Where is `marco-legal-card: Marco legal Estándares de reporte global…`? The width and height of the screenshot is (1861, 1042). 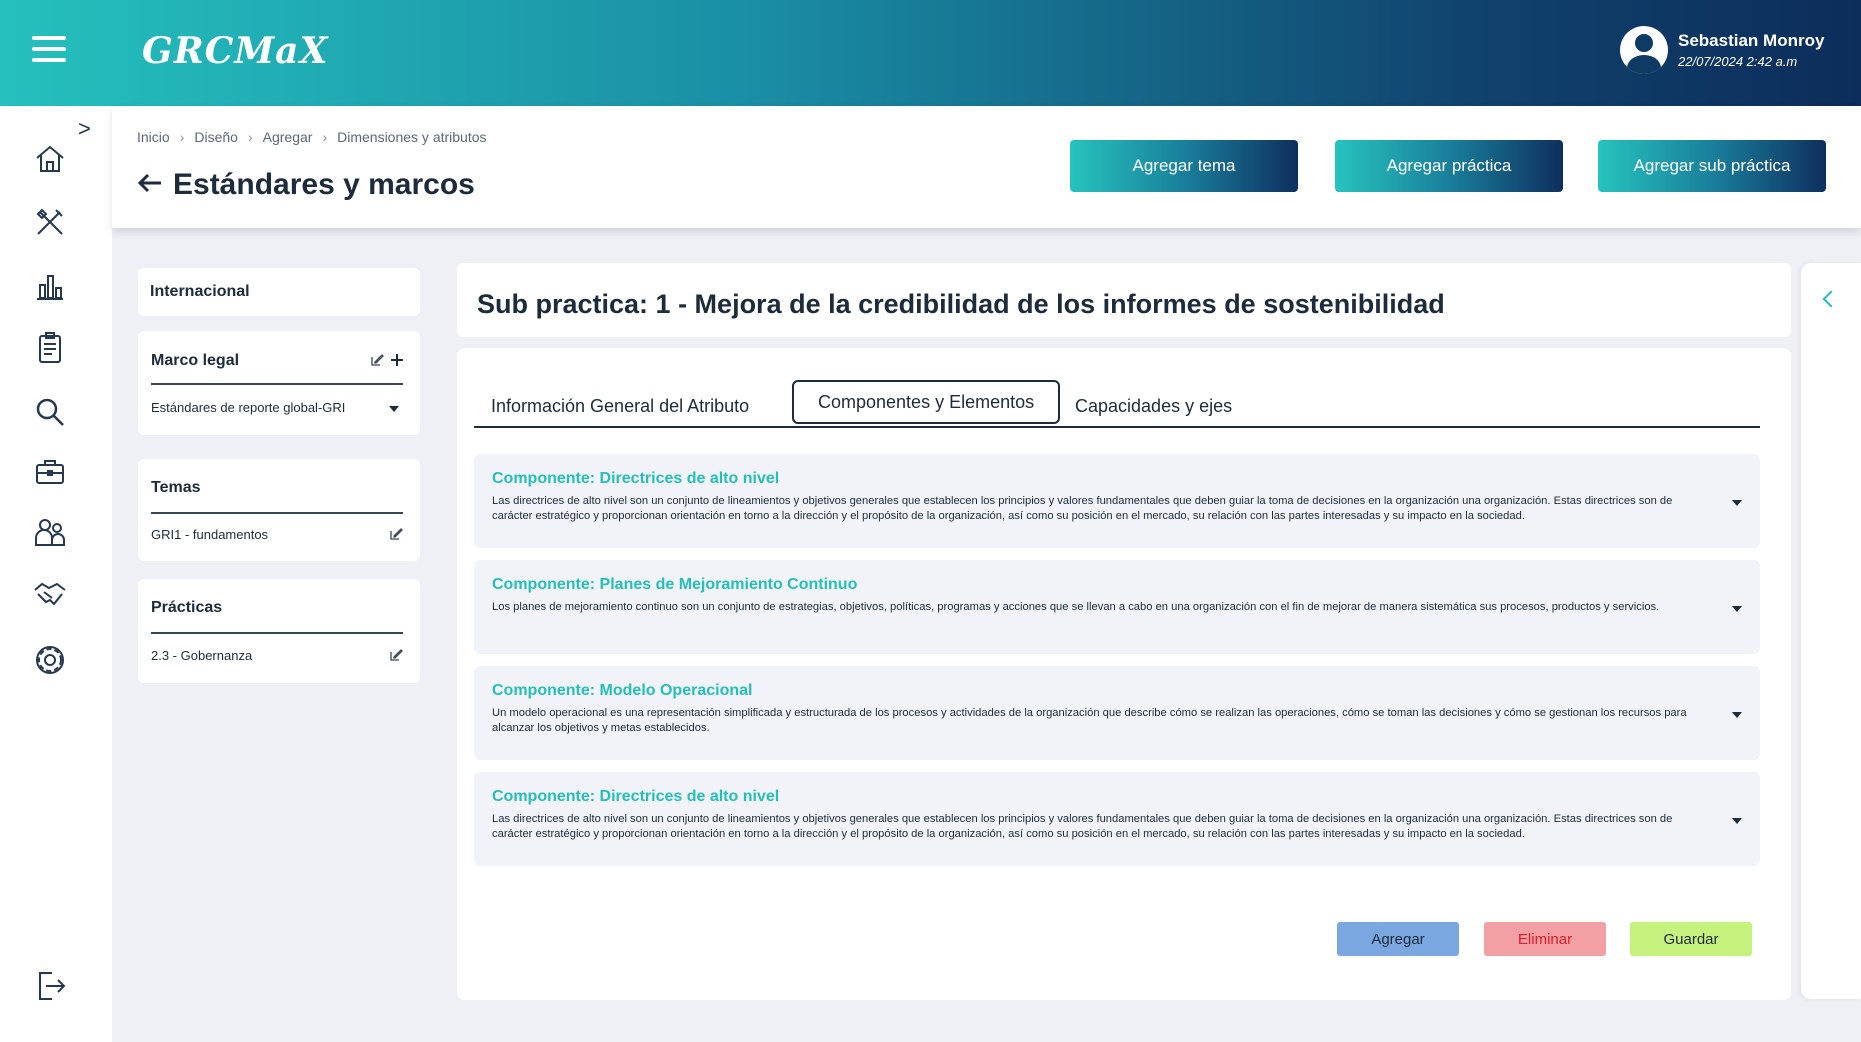 marco-legal-card: Marco legal Estándares de reporte global… is located at coordinates (279, 383).